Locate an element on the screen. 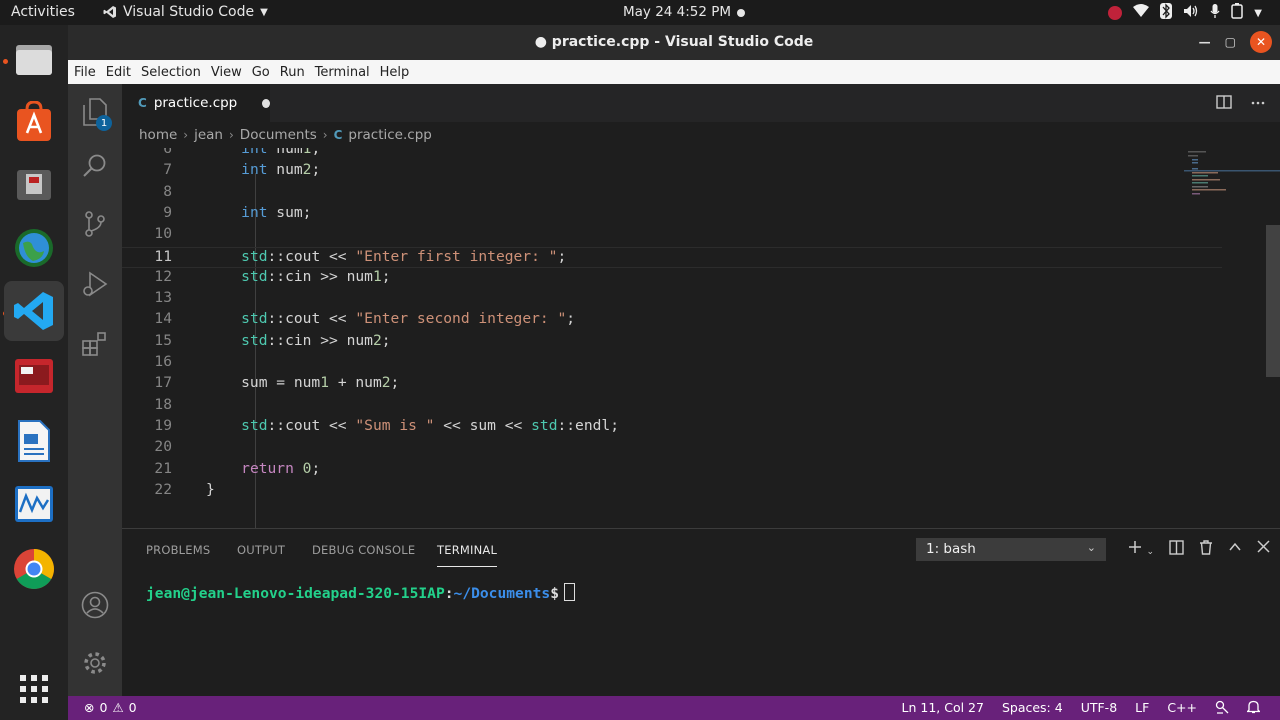  dock-globe is located at coordinates (34, 248).